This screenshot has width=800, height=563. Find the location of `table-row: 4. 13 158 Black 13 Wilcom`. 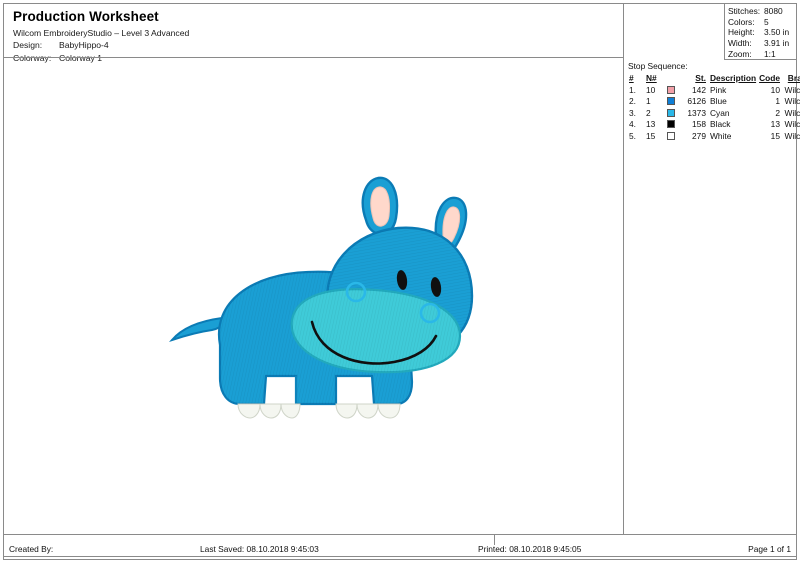

table-row: 4. 13 158 Black 13 Wilcom is located at coordinates (714, 125).